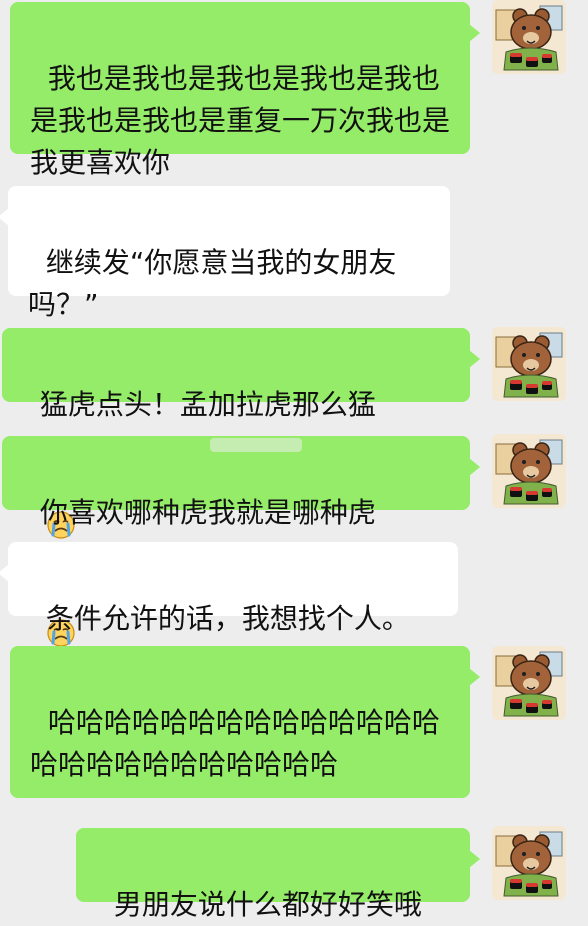 The width and height of the screenshot is (588, 926). What do you see at coordinates (278, 874) in the screenshot?
I see `message-bubble-sent: 男朋友说什么都好好笑哦` at bounding box center [278, 874].